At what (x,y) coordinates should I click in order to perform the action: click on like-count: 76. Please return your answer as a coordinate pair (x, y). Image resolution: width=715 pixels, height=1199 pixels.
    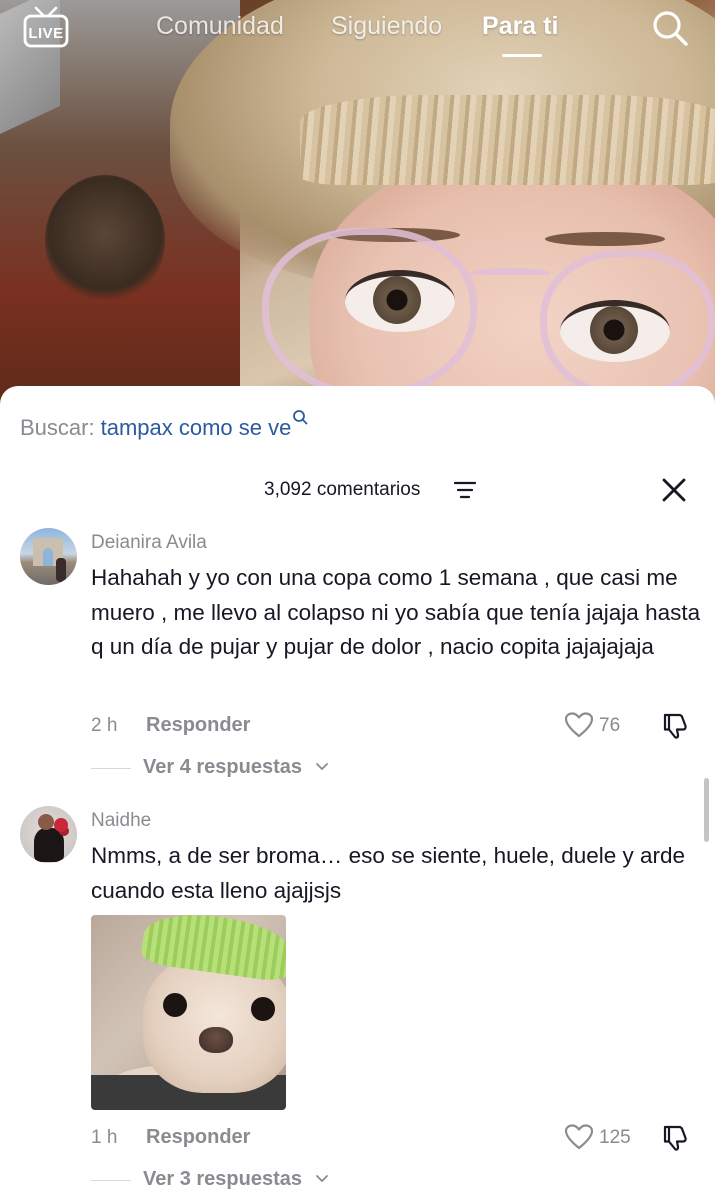
    Looking at the image, I should click on (610, 725).